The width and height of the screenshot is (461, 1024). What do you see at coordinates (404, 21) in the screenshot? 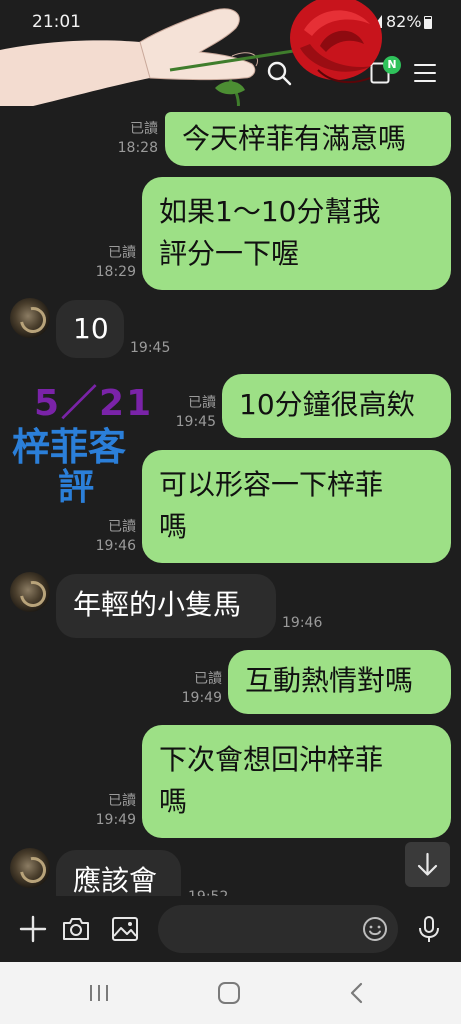
I see `battery-level: 82%` at bounding box center [404, 21].